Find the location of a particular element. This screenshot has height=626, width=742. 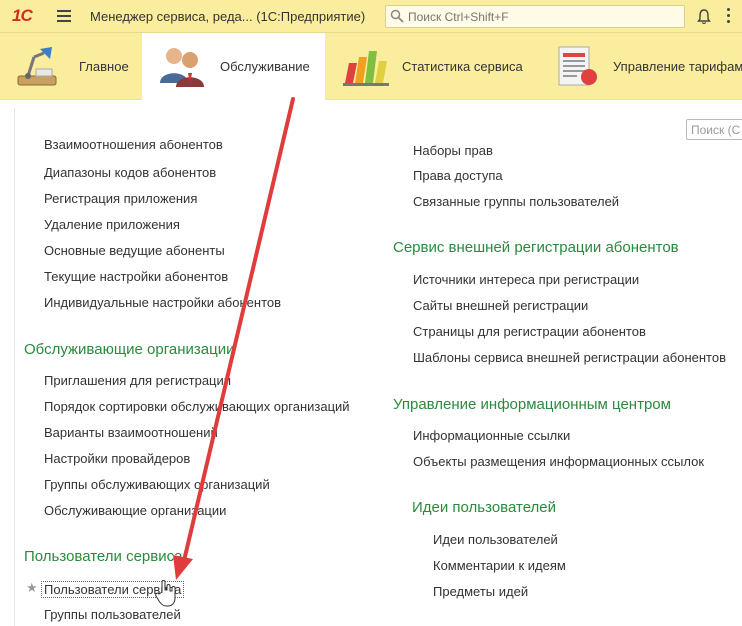

command-link: Права доступа is located at coordinates (458, 175).